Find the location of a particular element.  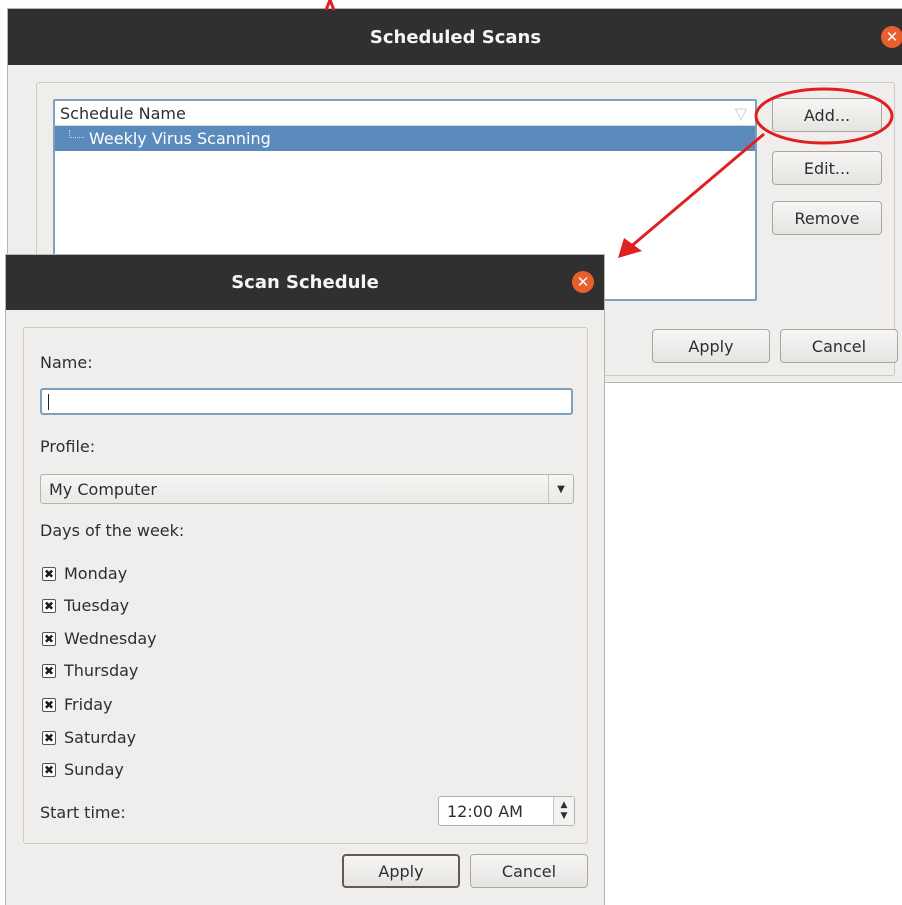

schedule-name-column-header: Schedule Name ▽ is located at coordinates (405, 113).